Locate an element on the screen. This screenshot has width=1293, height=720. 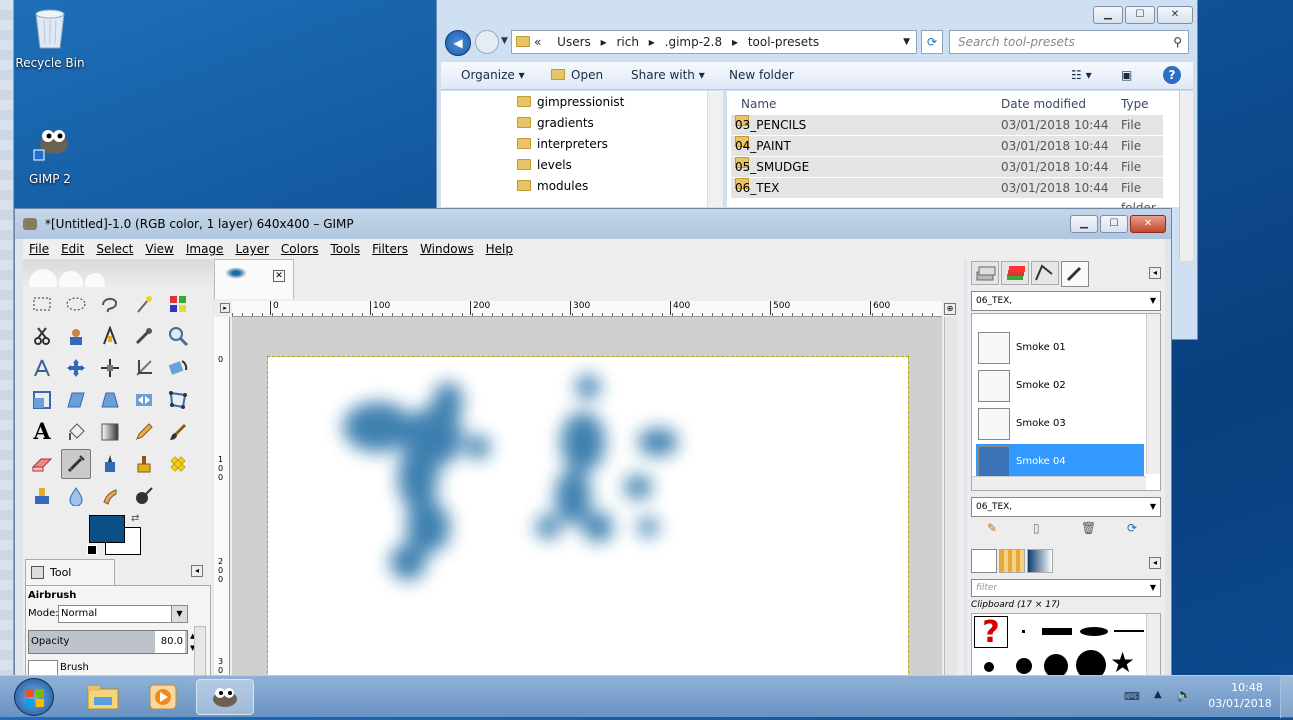
dock-menu-icon: ◂ is located at coordinates (1155, 273).